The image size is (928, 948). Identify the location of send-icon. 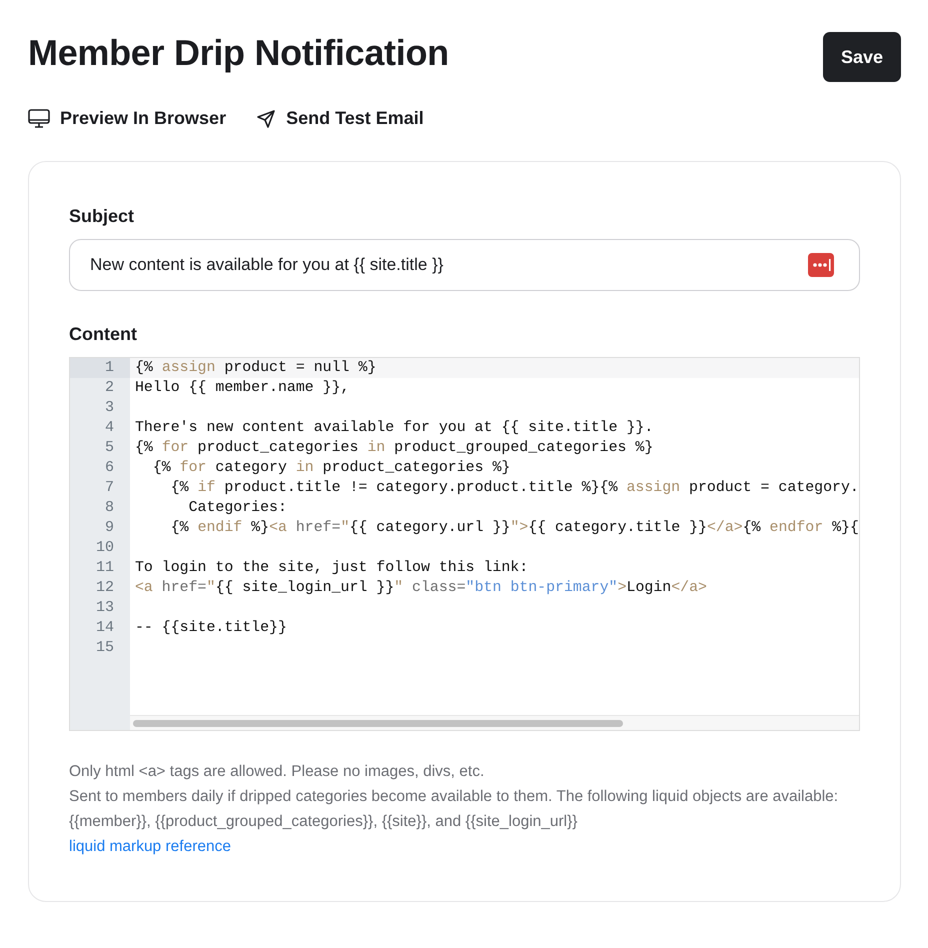
(266, 118).